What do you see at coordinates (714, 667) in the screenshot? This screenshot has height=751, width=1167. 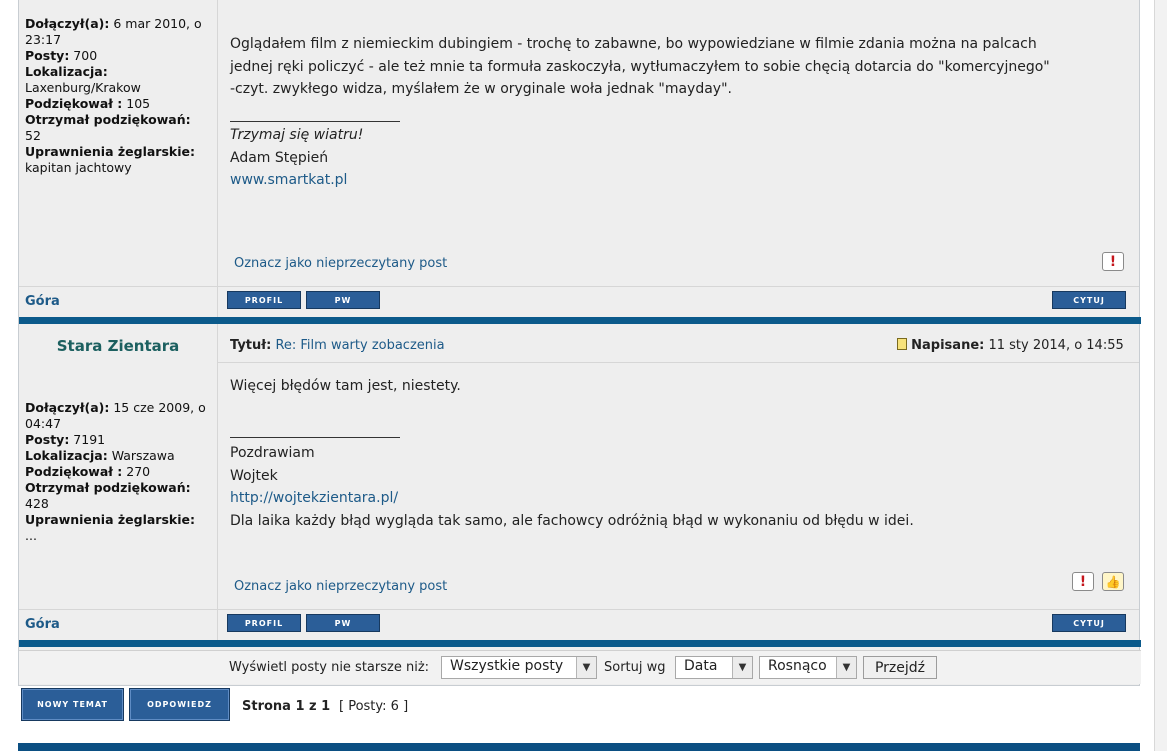 I see `sort-key-select: Data ▼` at bounding box center [714, 667].